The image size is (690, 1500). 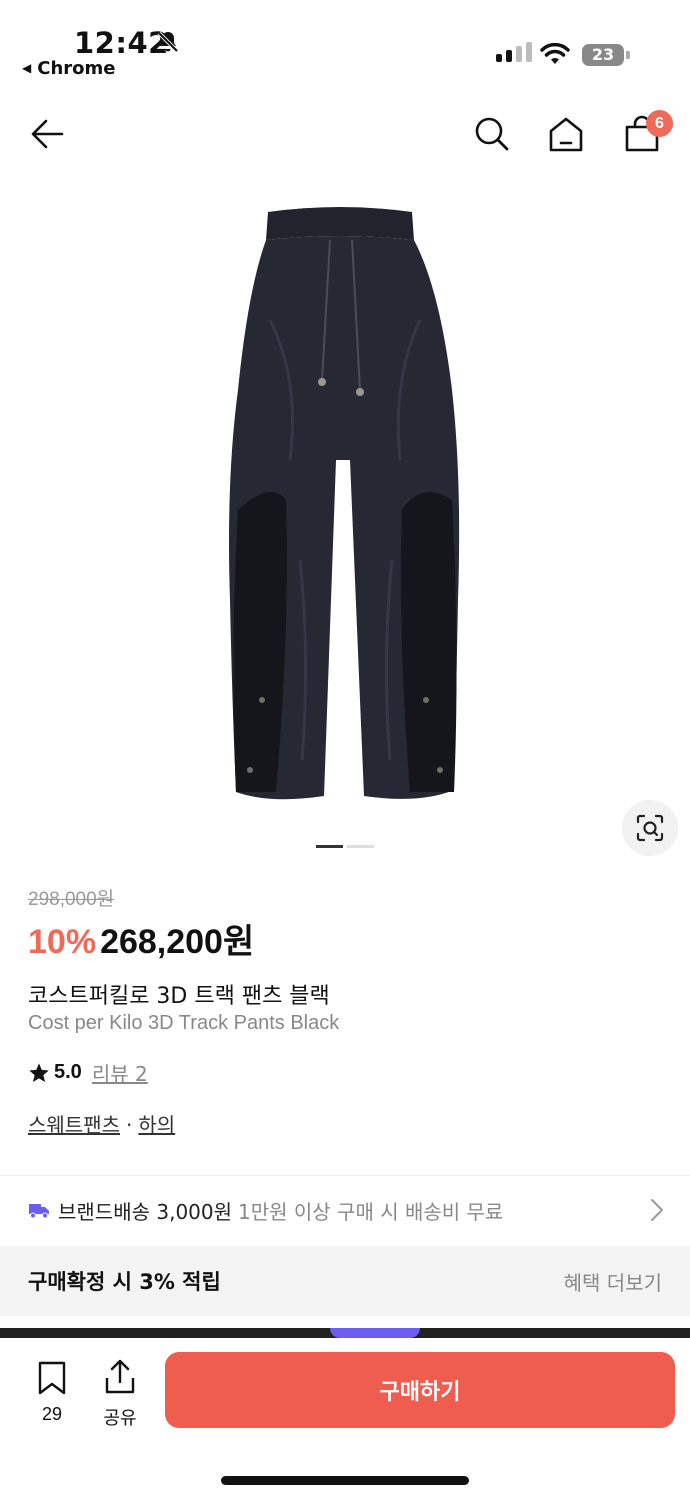 I want to click on home-indicator, so click(x=345, y=1480).